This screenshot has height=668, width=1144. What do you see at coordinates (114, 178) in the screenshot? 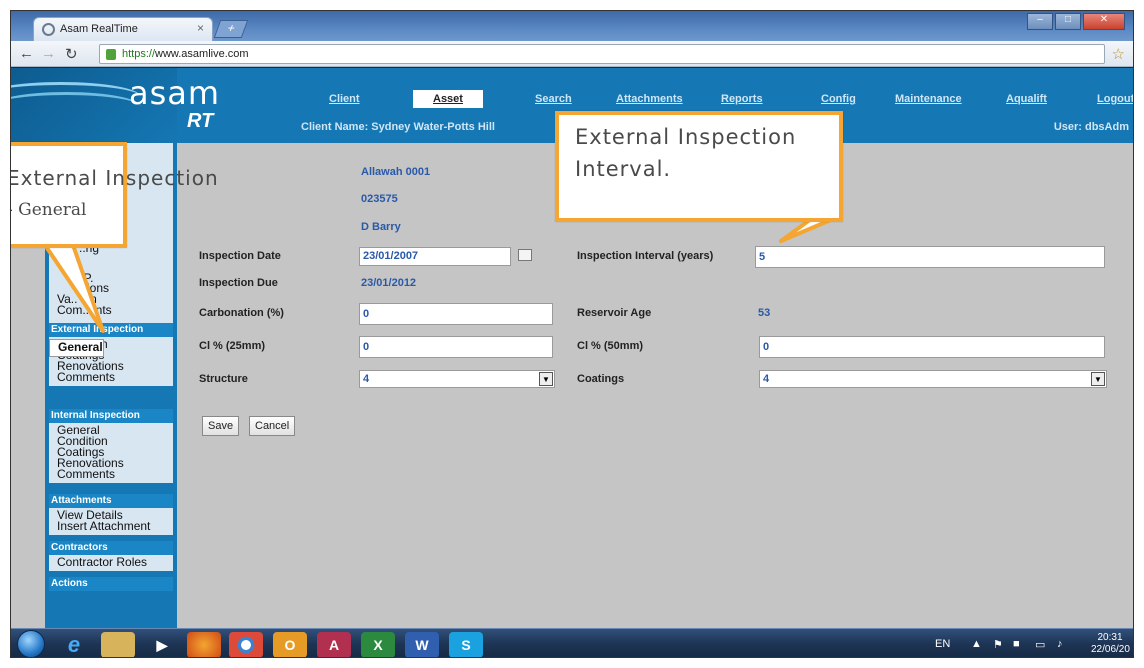
I see `left-callout-line1: External Inspection` at bounding box center [114, 178].